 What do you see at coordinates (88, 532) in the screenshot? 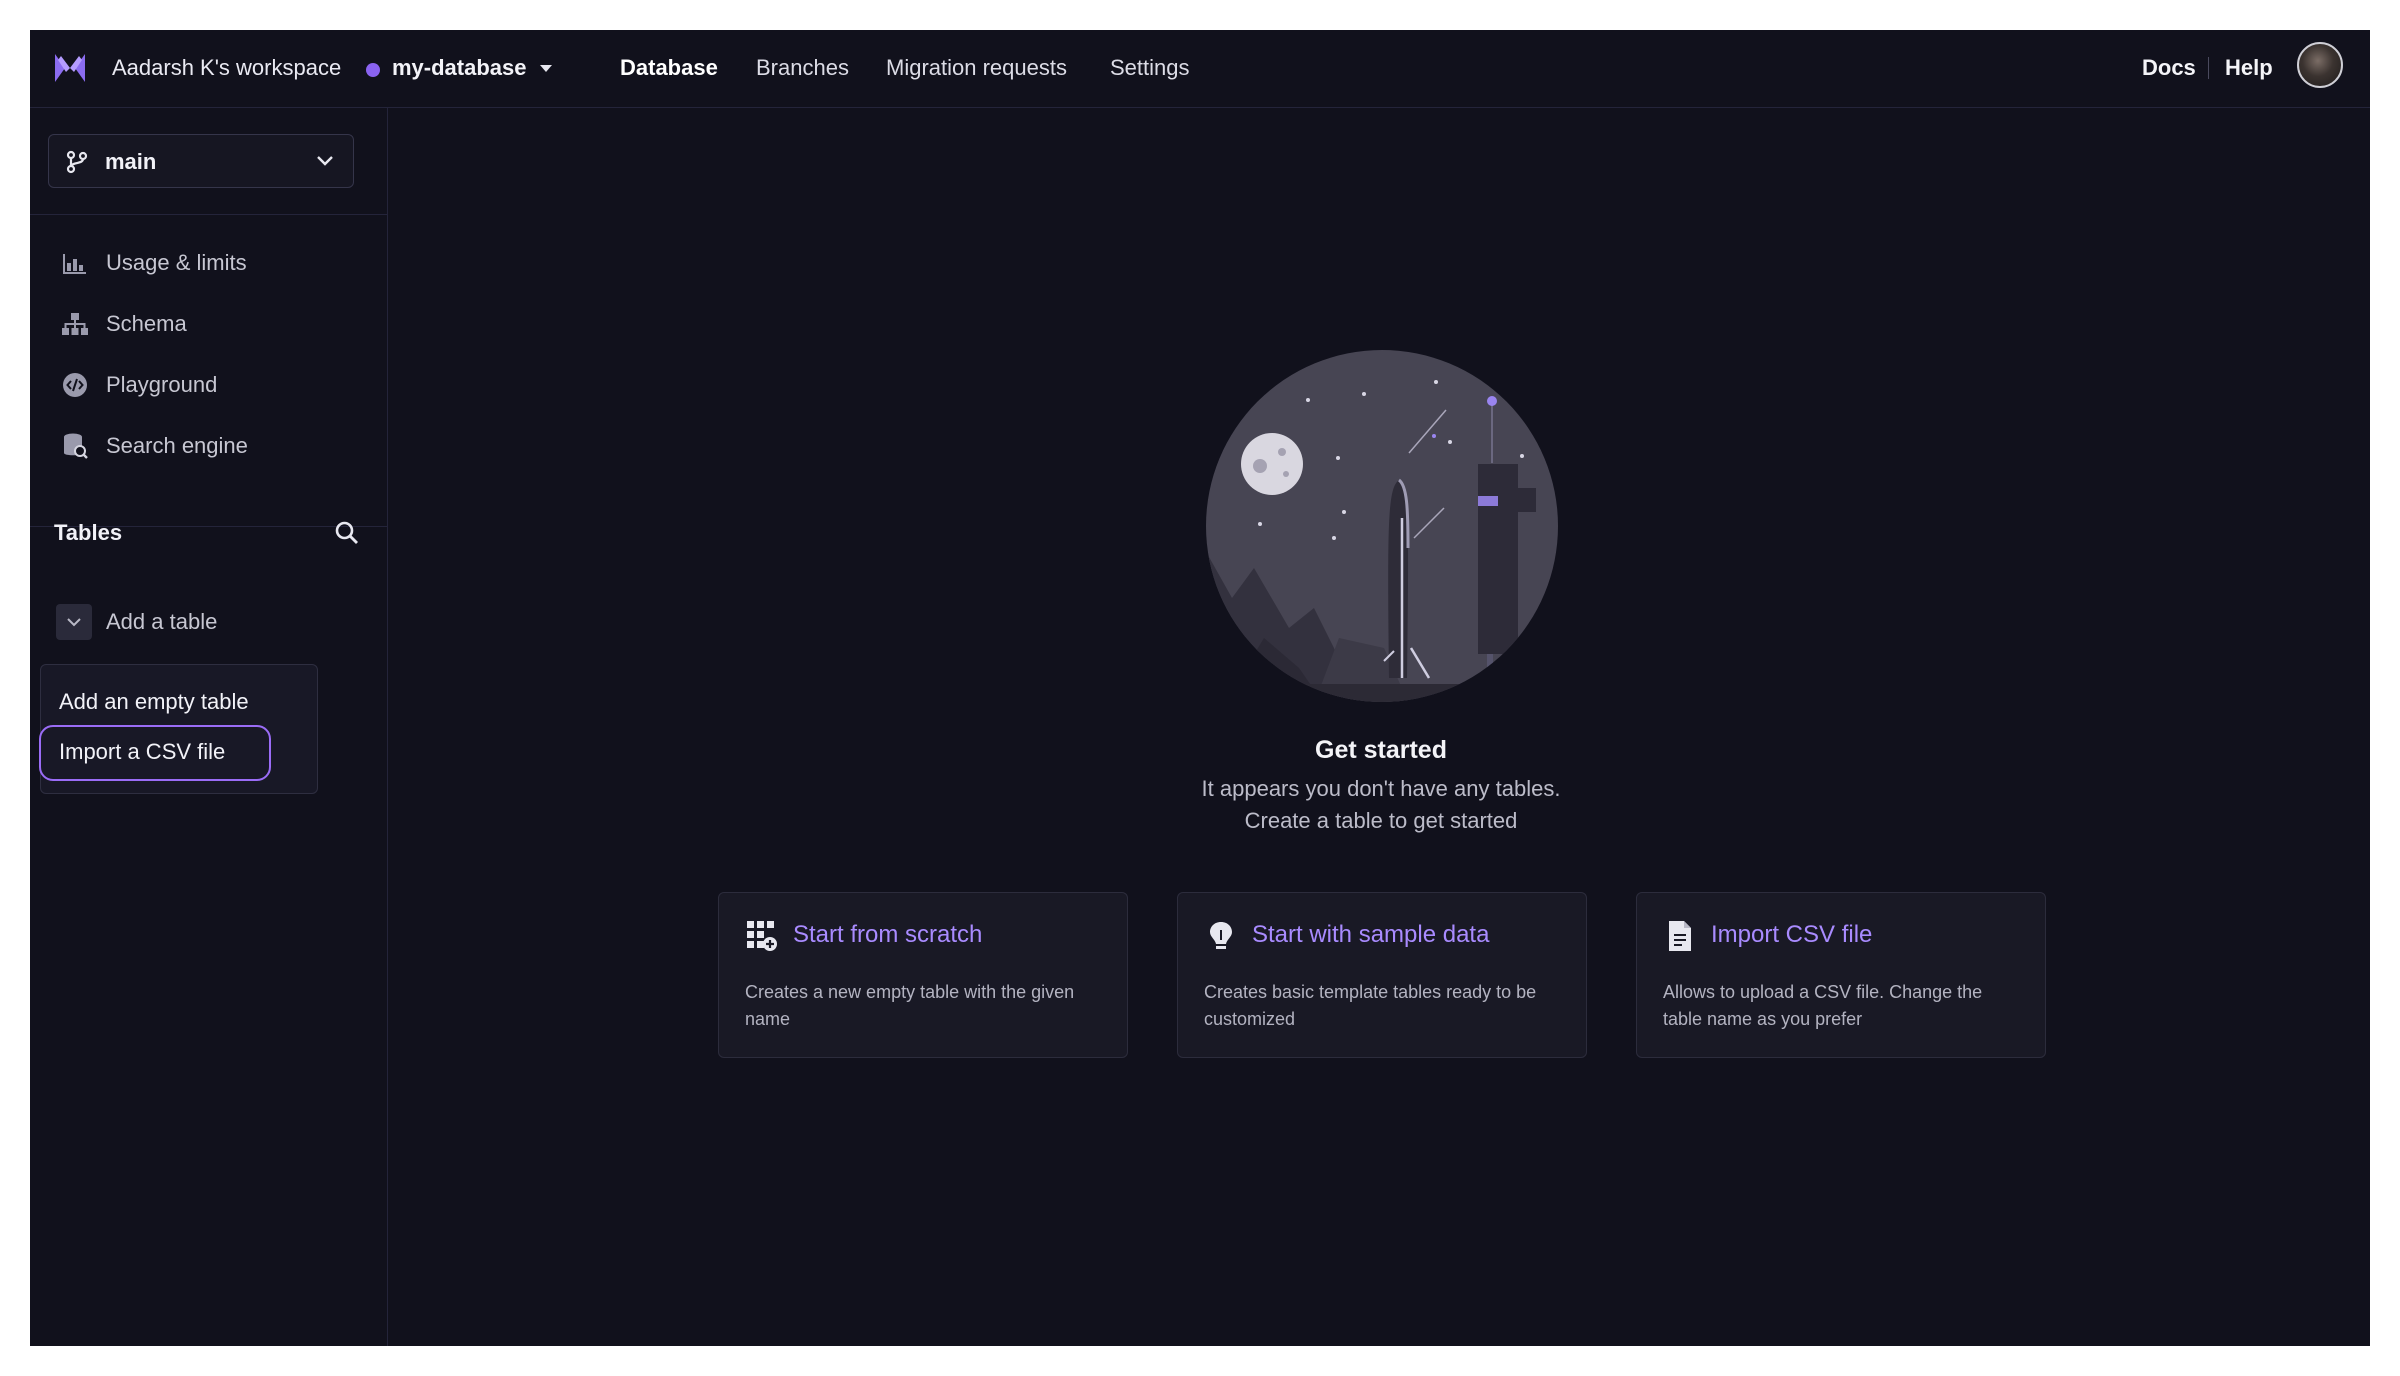
I see `tables-section-title: Tables` at bounding box center [88, 532].